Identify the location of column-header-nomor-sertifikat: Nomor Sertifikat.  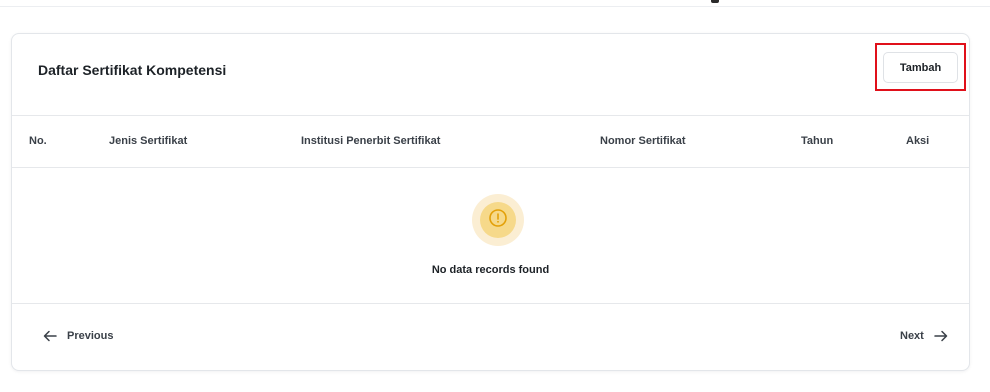
(643, 141).